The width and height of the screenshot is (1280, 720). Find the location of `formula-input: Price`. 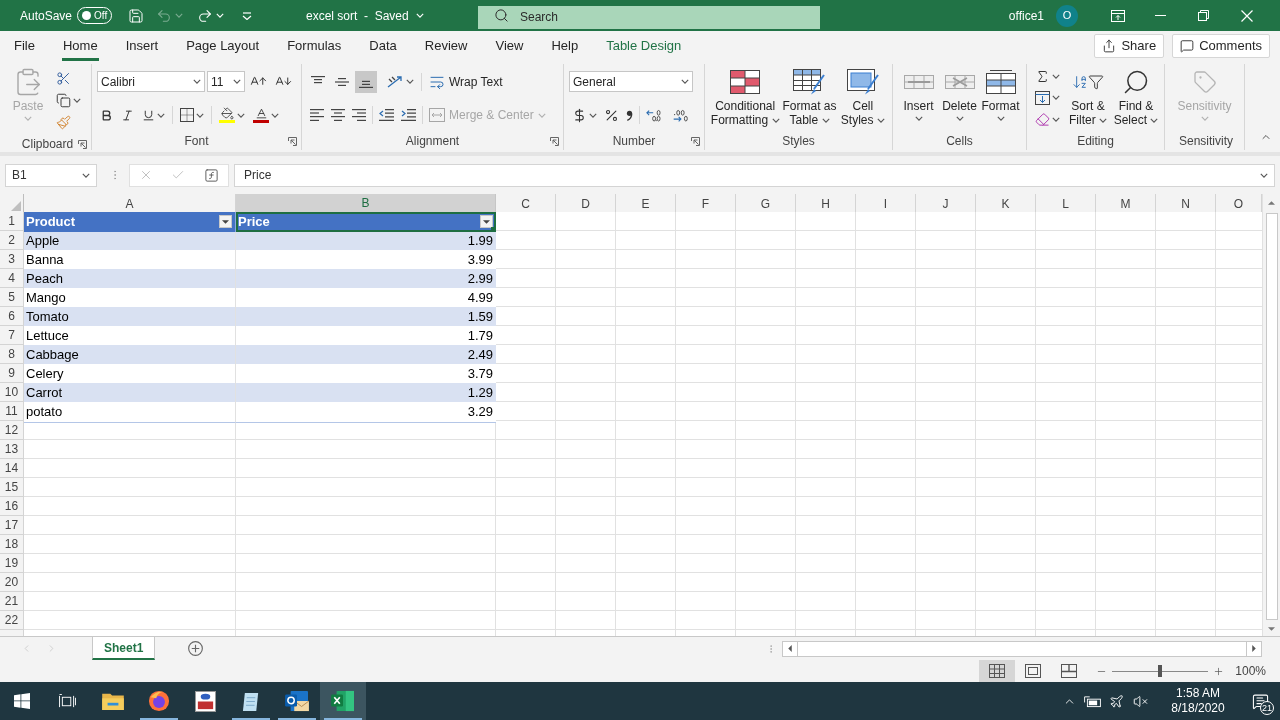

formula-input: Price is located at coordinates (754, 175).